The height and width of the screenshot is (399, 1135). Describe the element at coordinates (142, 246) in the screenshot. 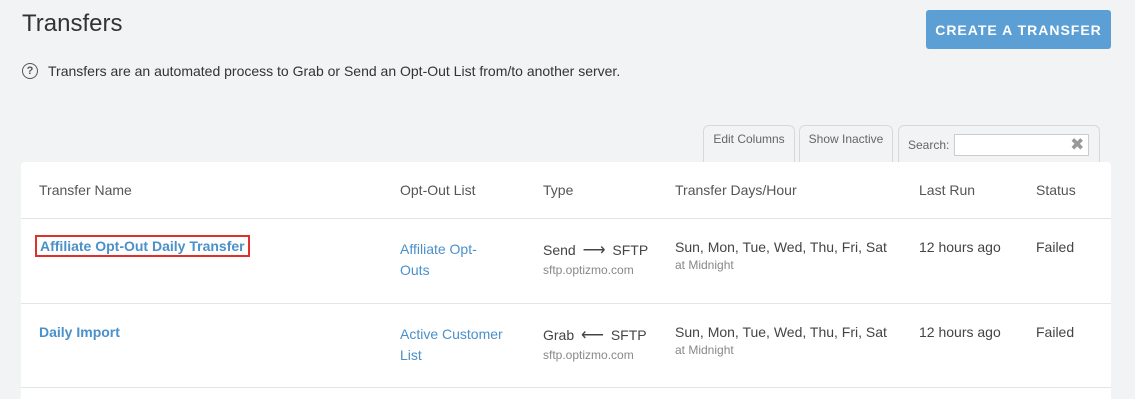

I see `transfer-name-link: Affiliate Opt-Out Daily Transfer` at that location.